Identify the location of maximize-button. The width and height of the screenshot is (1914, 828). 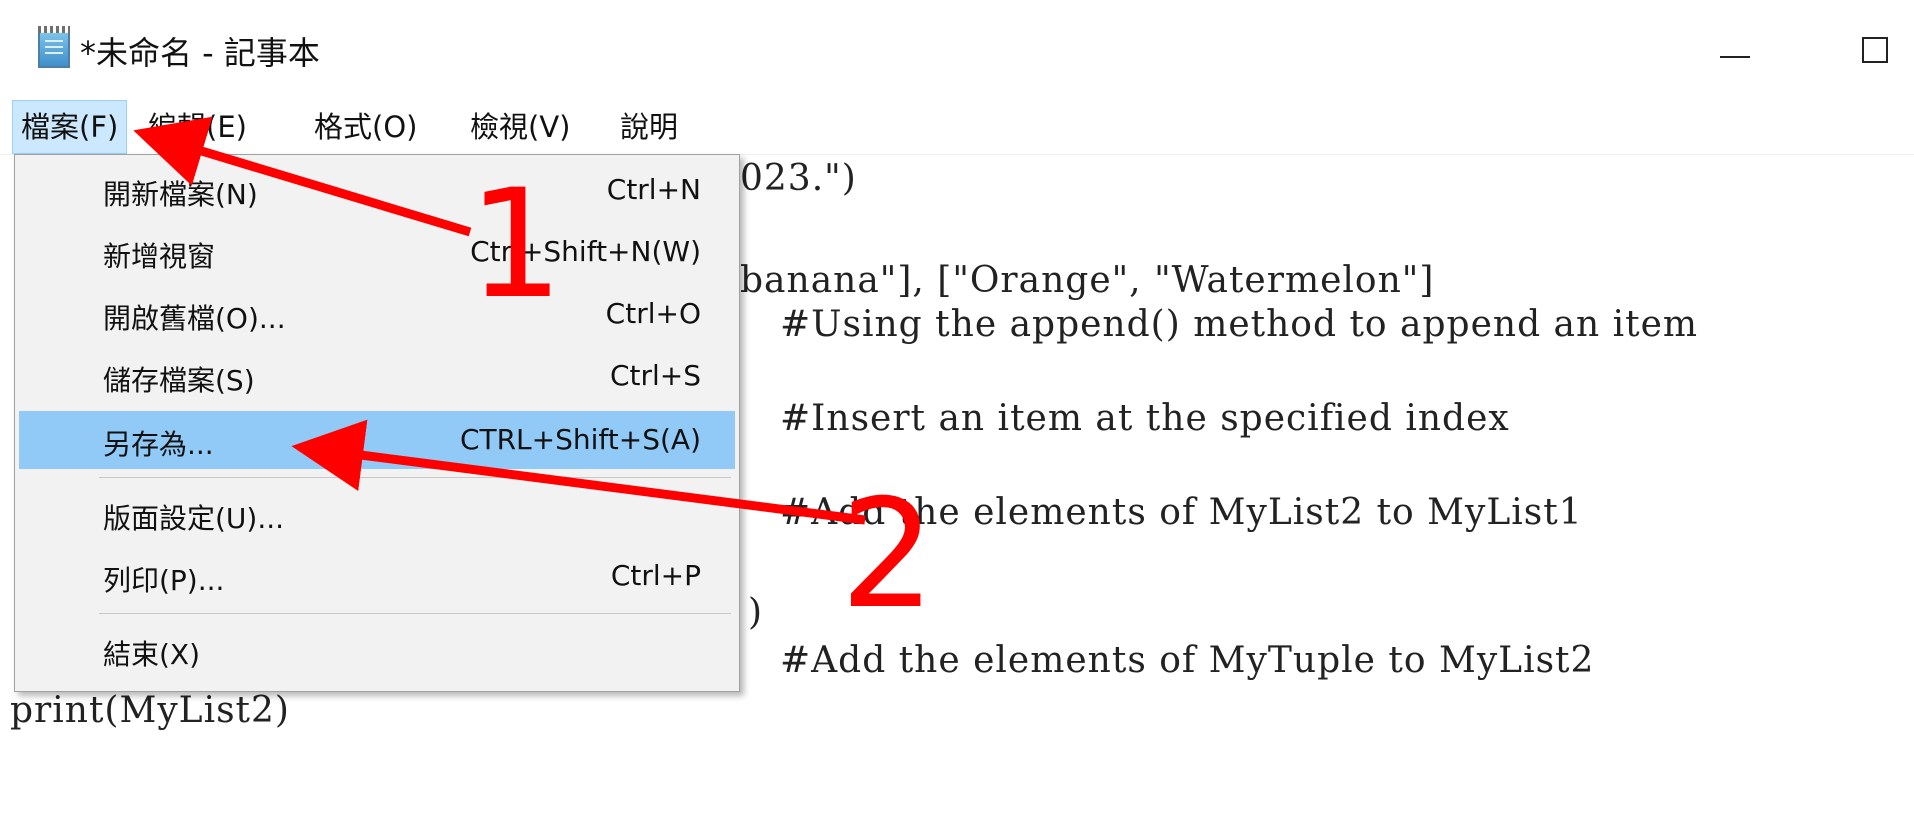
(1875, 50).